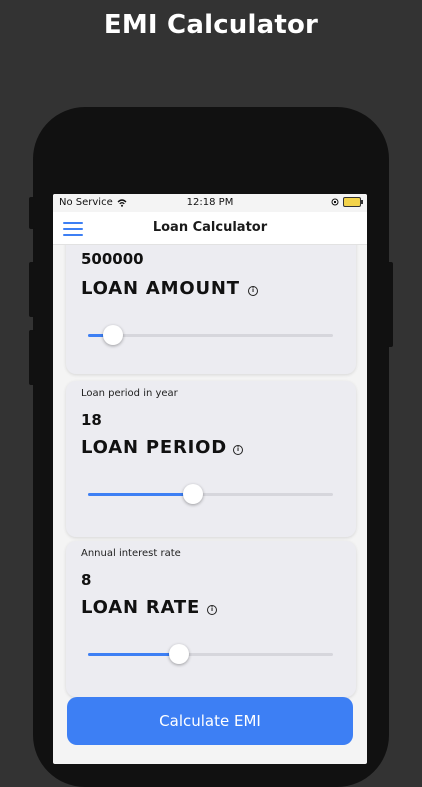 The width and height of the screenshot is (422, 787). Describe the element at coordinates (210, 654) in the screenshot. I see `loan-rate-slider` at that location.